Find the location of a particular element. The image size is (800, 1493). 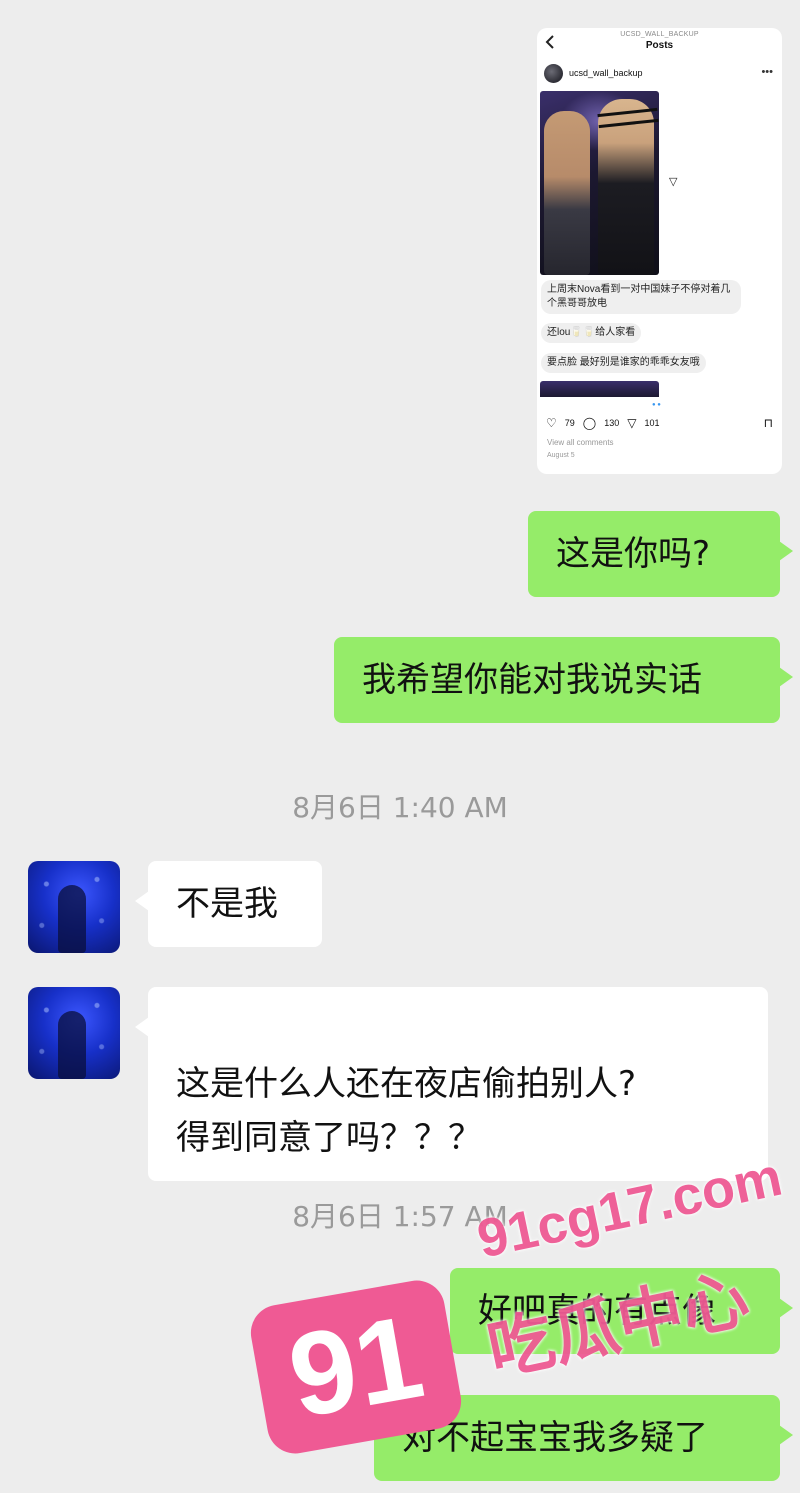

post-username: ucsd_wall_backup is located at coordinates (606, 73).